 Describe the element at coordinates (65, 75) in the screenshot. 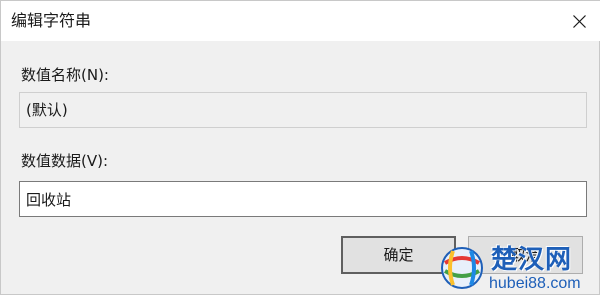

I see `value-name-label: 数值名称(N):` at that location.